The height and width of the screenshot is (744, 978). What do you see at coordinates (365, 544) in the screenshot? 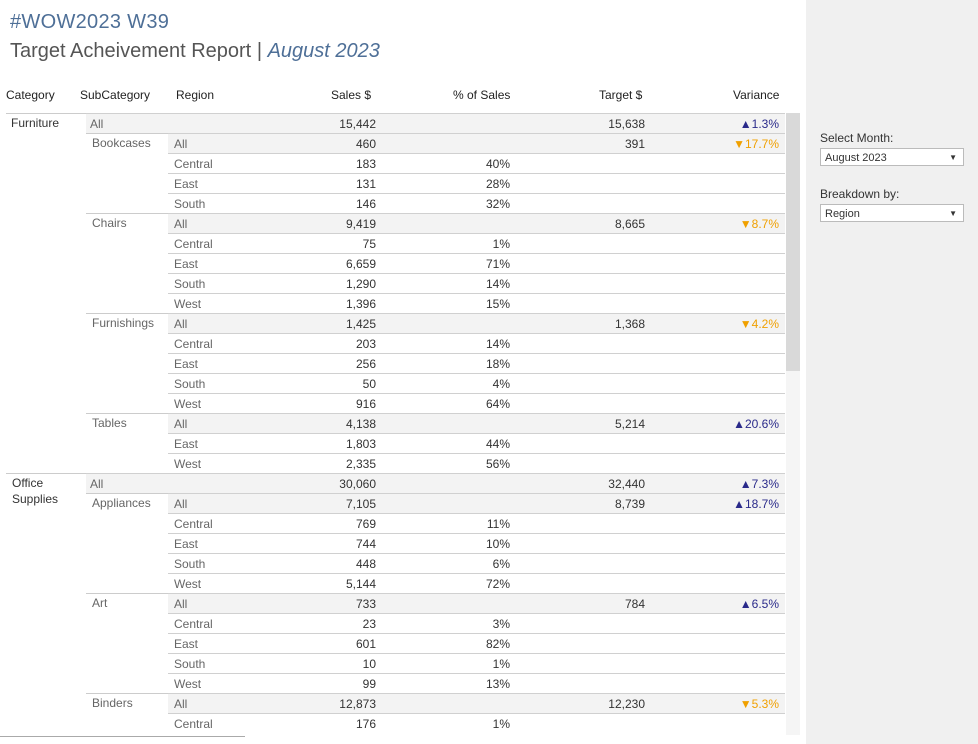
I see `sales-value: 744` at bounding box center [365, 544].